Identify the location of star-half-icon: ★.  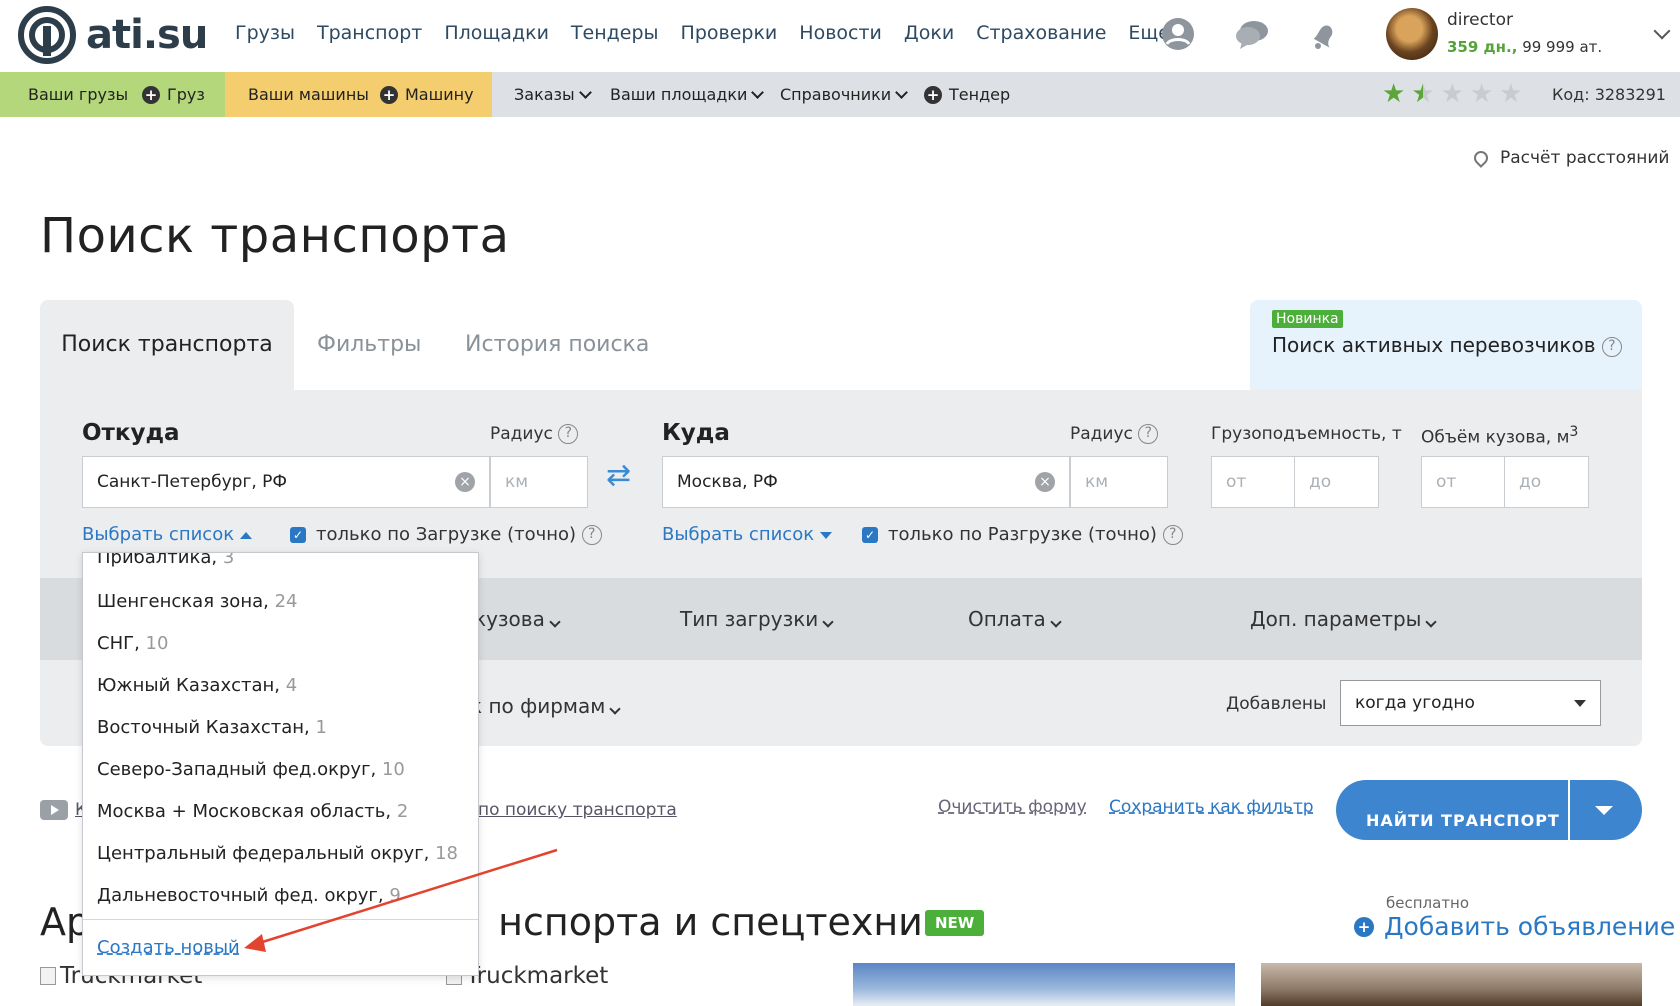
(1423, 94).